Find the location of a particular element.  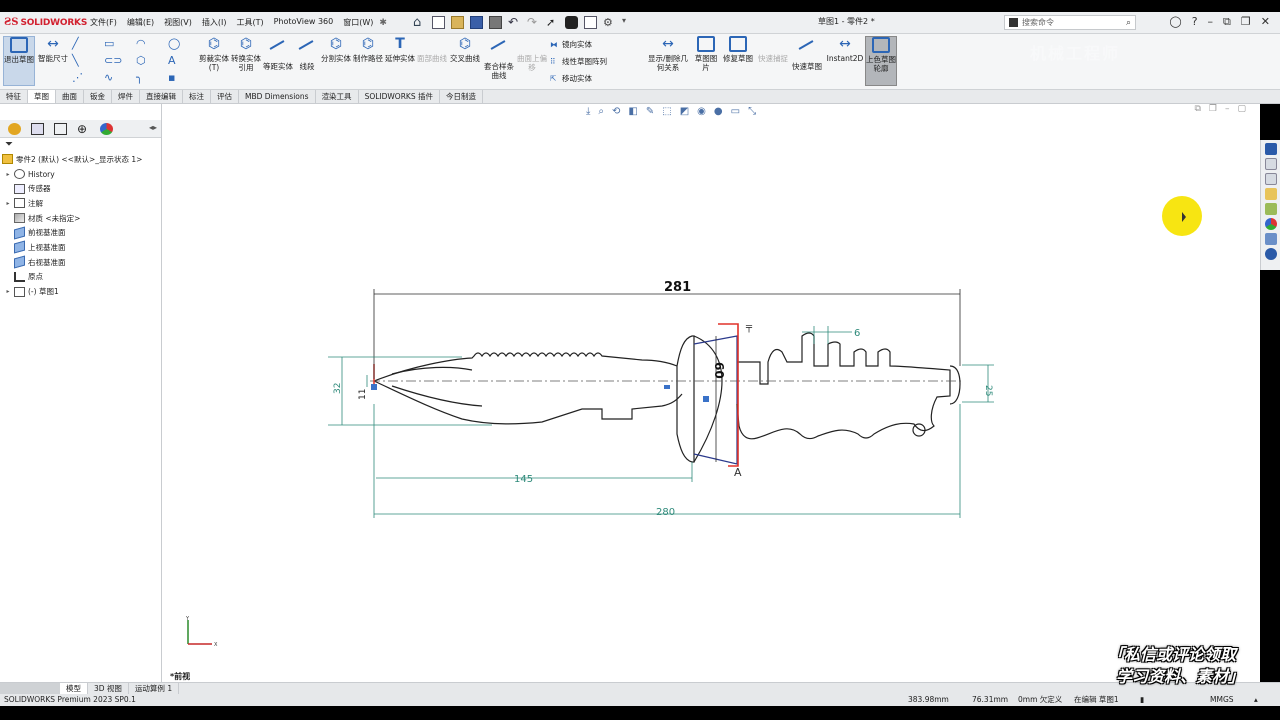

dim-height-left: 32 is located at coordinates (338, 388).